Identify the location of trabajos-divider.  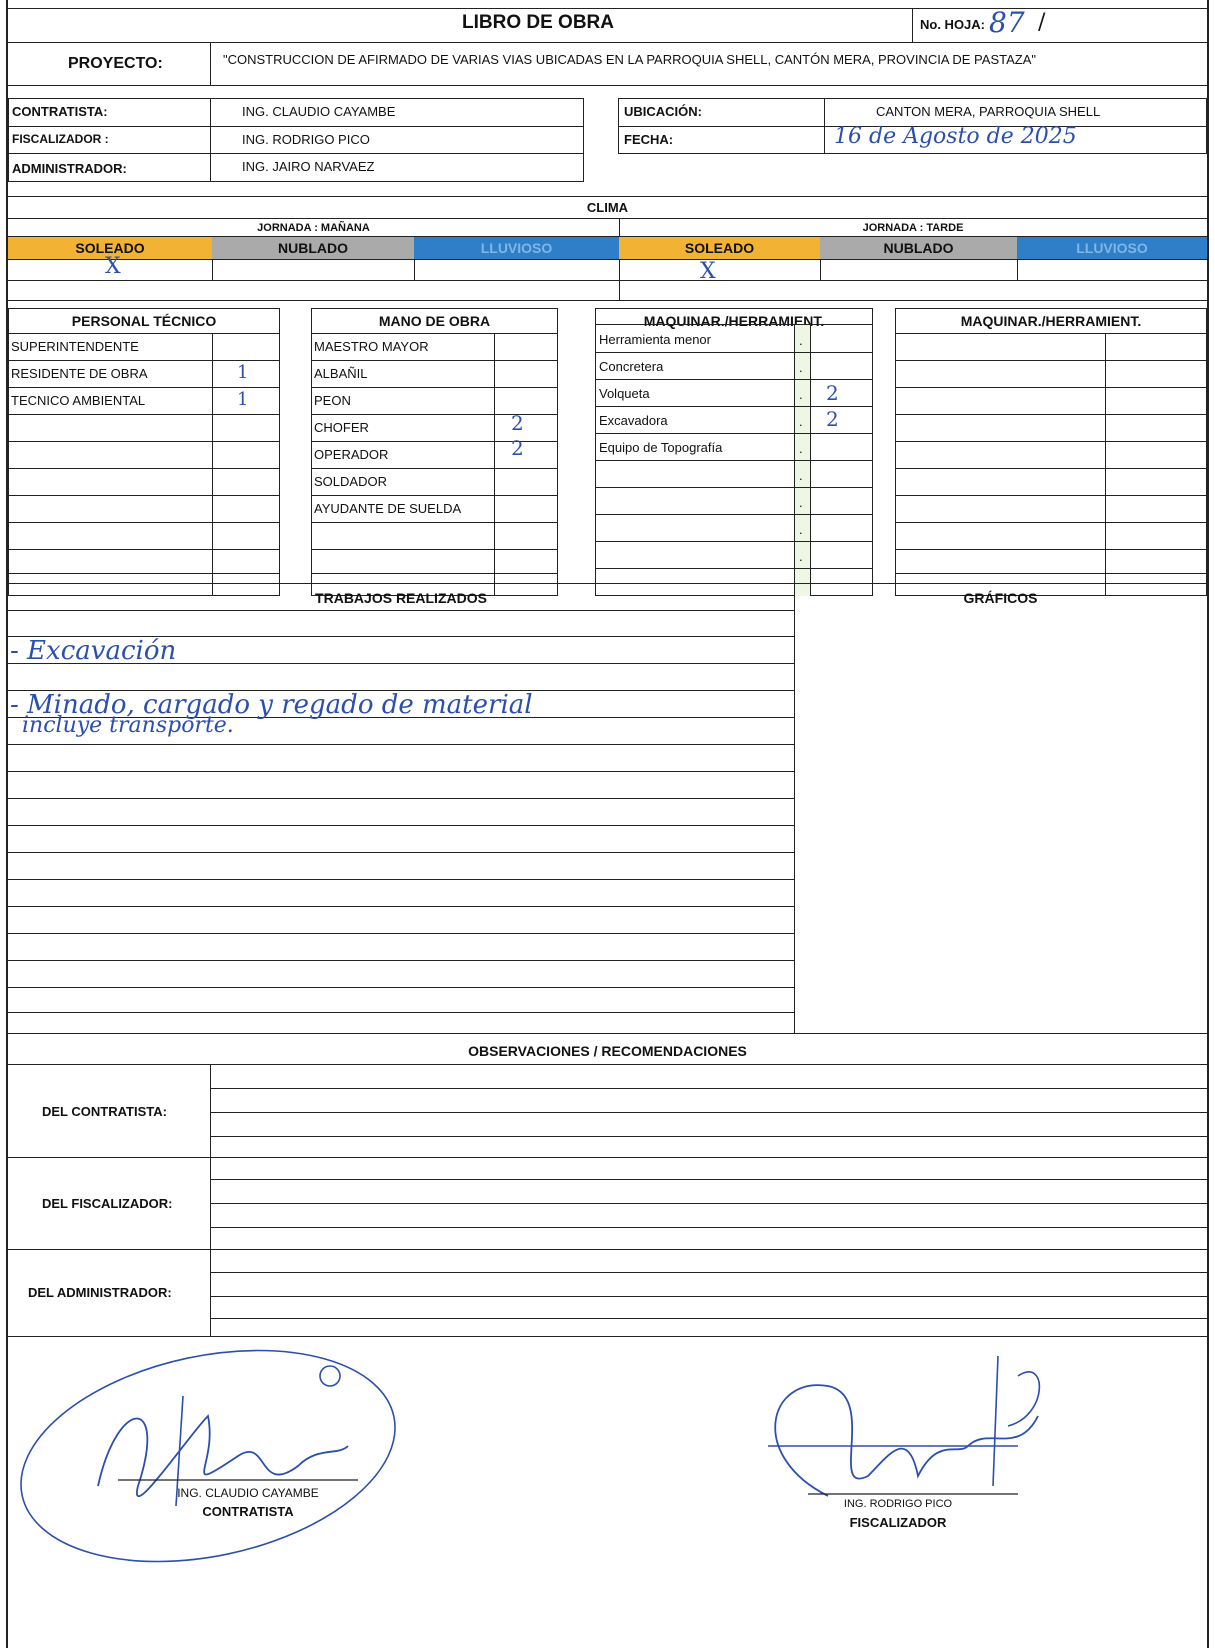
(794, 808).